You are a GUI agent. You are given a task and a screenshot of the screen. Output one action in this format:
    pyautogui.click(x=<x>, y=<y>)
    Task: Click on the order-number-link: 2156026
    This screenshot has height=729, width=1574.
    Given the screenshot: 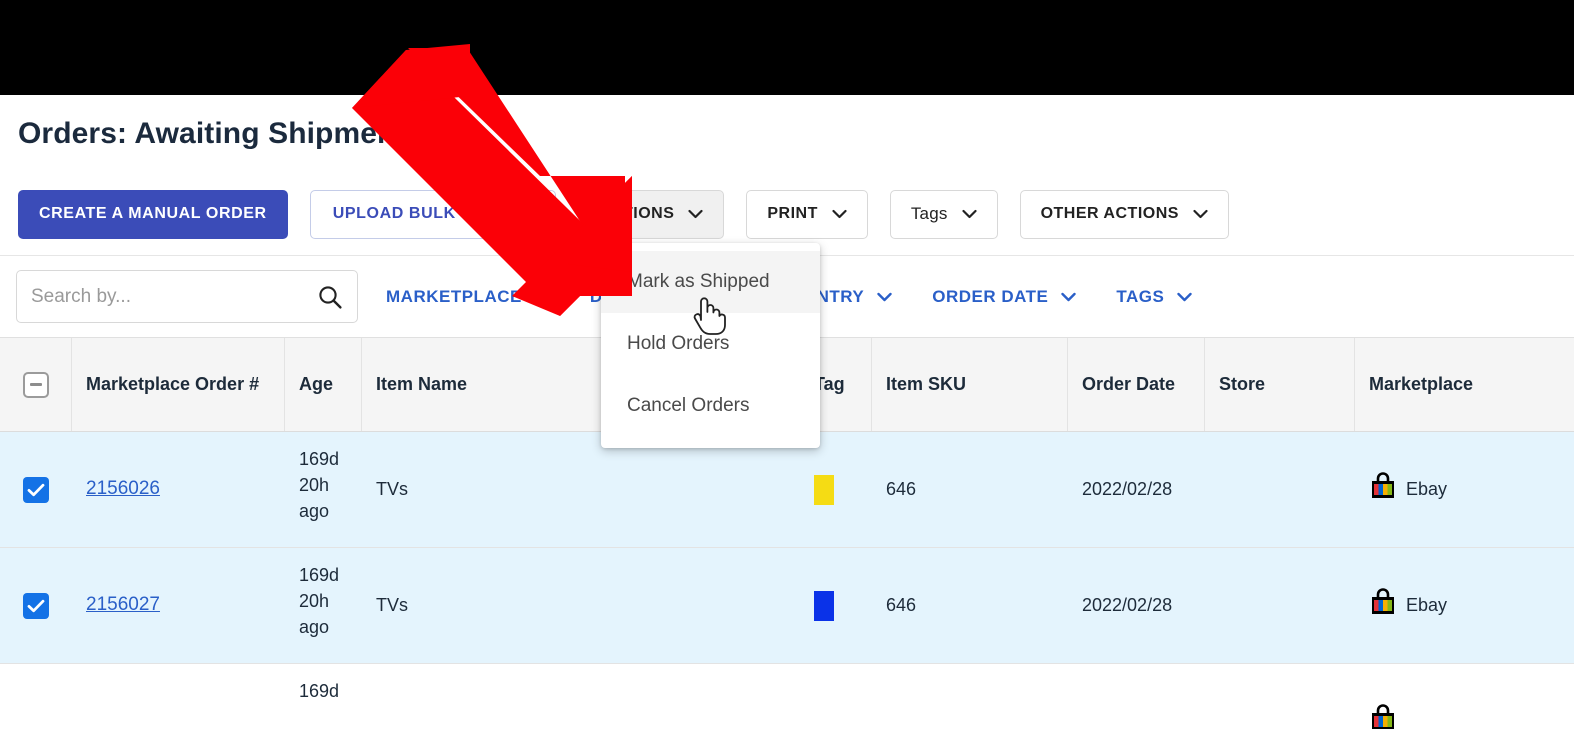 What is the action you would take?
    pyautogui.click(x=123, y=489)
    